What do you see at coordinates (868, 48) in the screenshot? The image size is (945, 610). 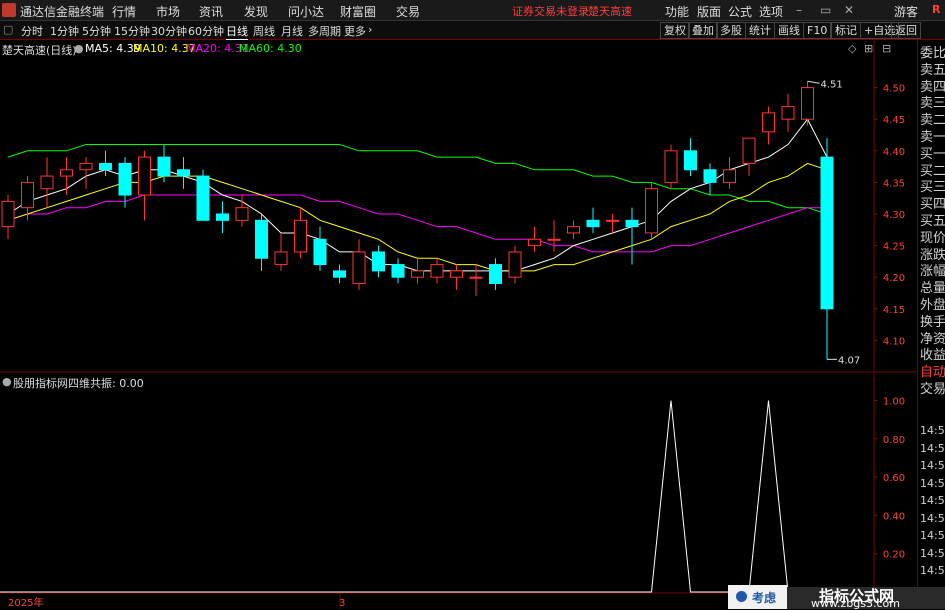 I see `zoom-icon: ⊞` at bounding box center [868, 48].